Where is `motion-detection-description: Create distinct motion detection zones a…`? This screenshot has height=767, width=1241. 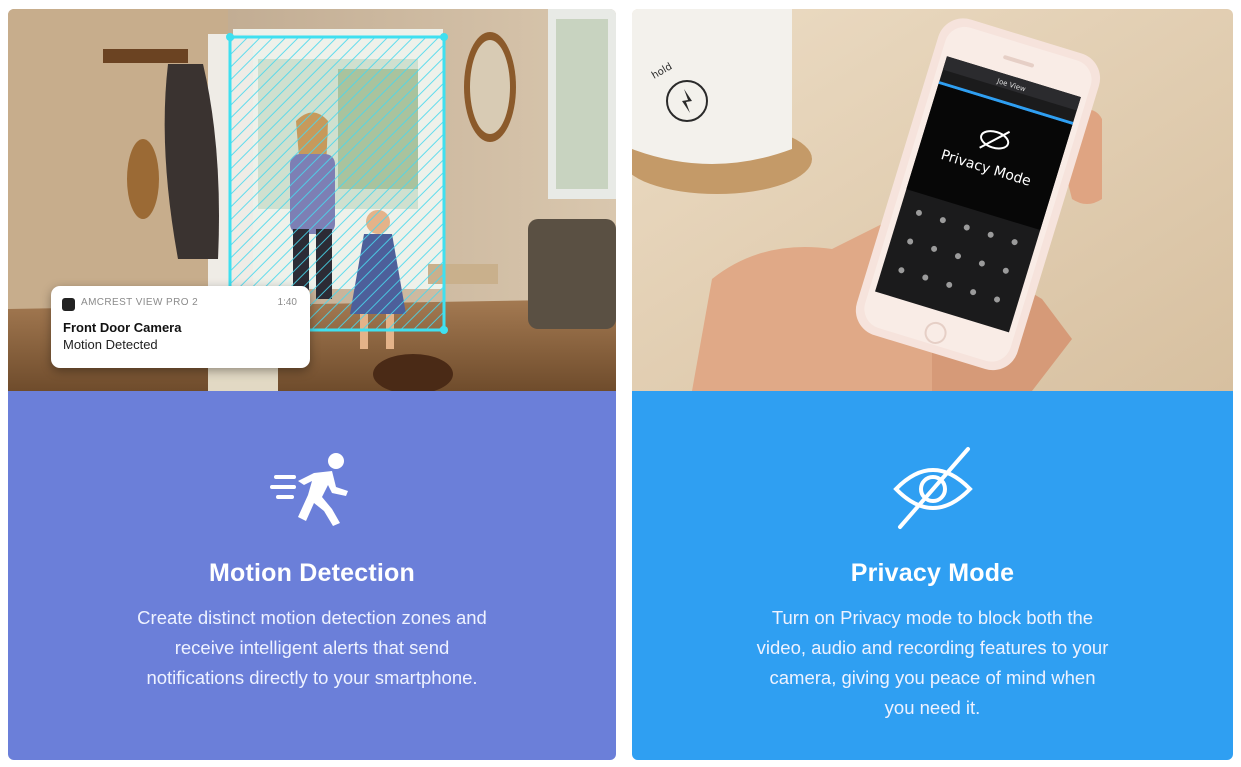
motion-detection-description: Create distinct motion detection zones a… is located at coordinates (312, 647).